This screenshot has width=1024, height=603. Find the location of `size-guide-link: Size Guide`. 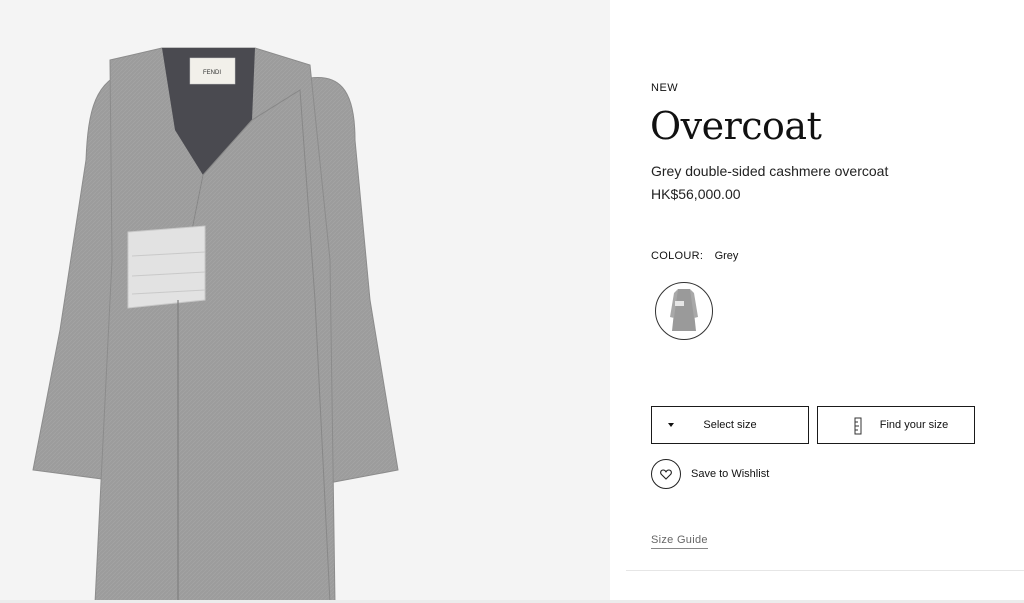

size-guide-link: Size Guide is located at coordinates (679, 541).